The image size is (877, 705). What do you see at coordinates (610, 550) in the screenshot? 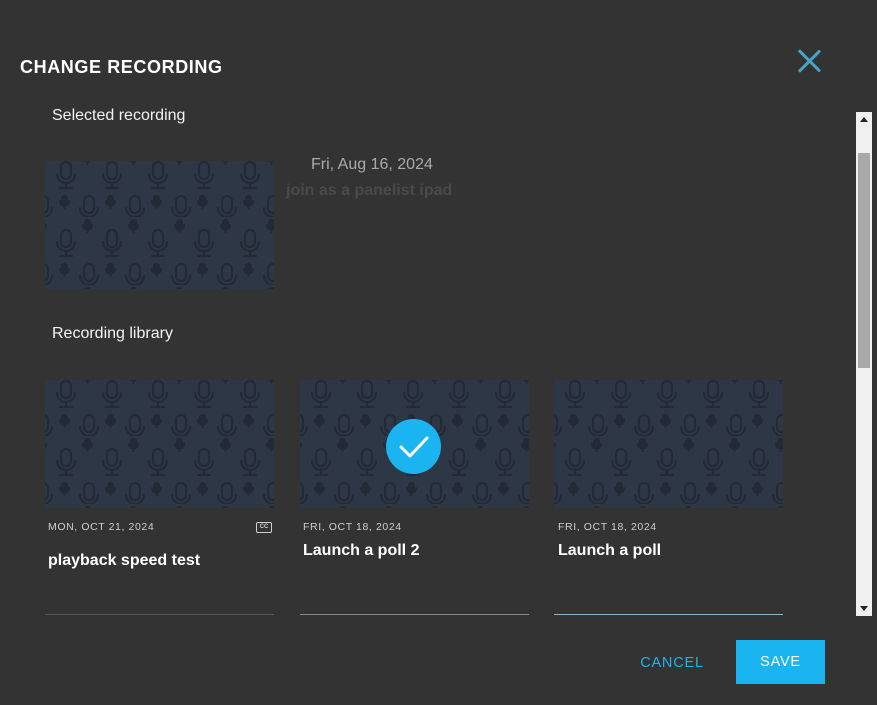
I see `recording-title: Launch a poll` at bounding box center [610, 550].